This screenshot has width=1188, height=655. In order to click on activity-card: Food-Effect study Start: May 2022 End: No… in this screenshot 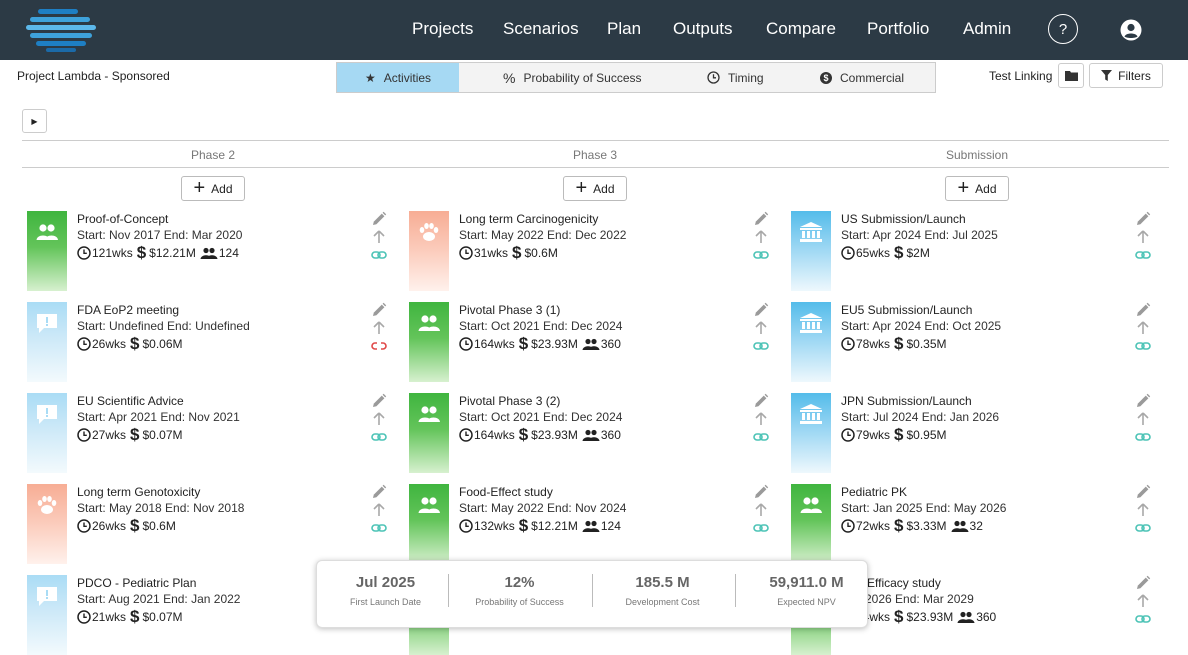, I will do `click(589, 524)`.